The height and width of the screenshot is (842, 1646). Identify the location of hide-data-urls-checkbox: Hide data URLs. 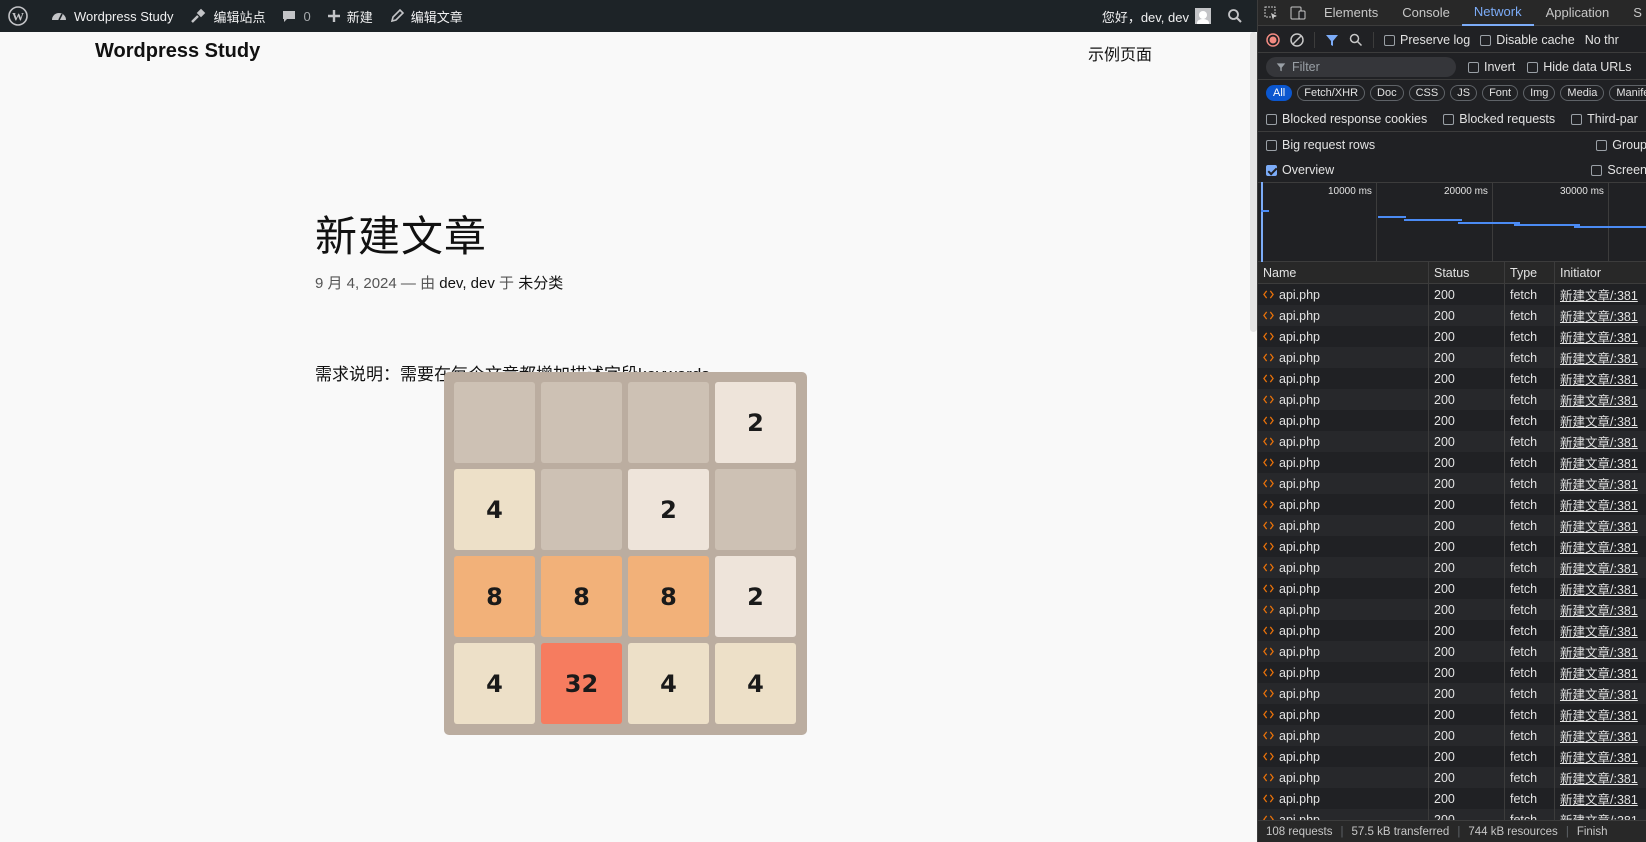
(1579, 67).